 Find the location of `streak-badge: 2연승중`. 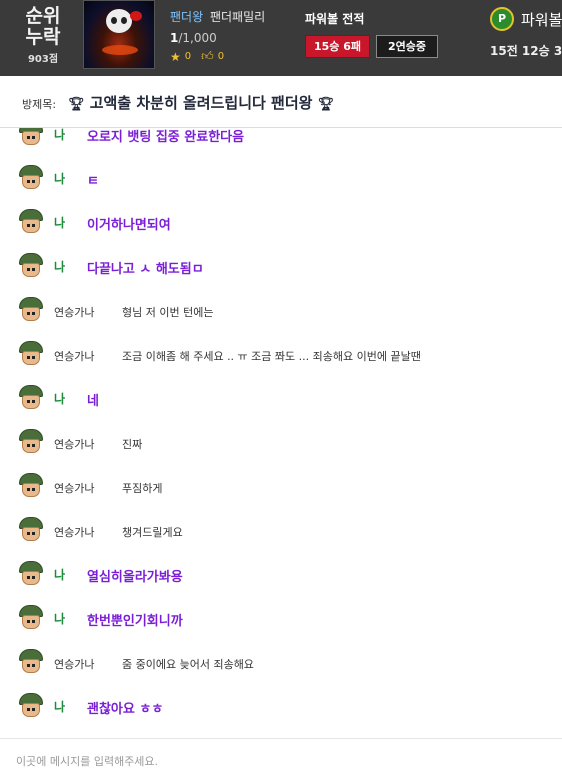

streak-badge: 2연승중 is located at coordinates (407, 46).